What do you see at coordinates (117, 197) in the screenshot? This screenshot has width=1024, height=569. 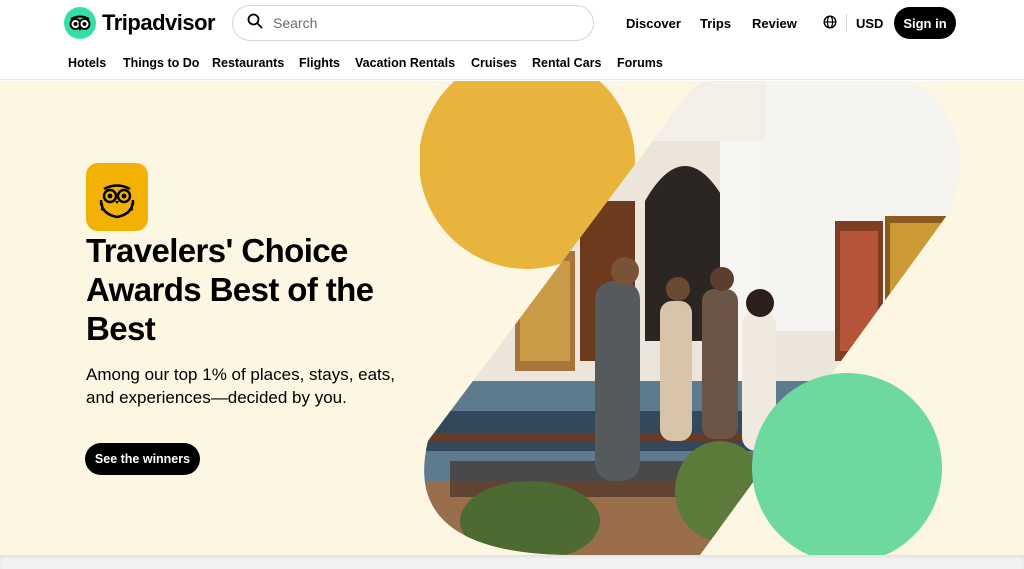 I see `owl-award-badge-icon` at bounding box center [117, 197].